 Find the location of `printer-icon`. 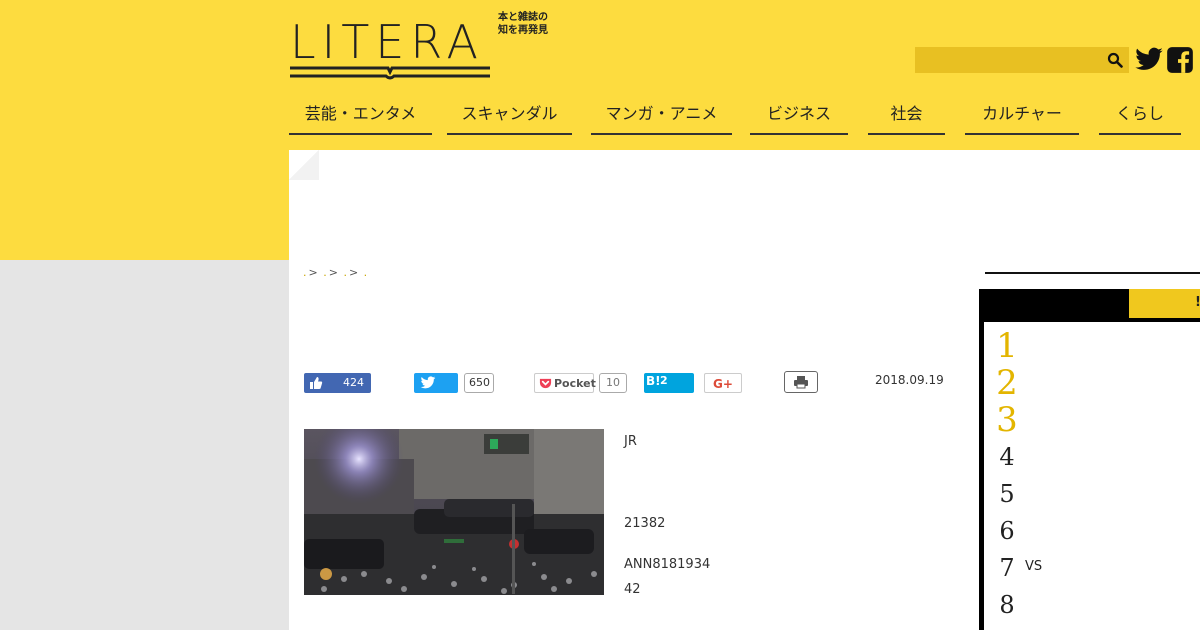

printer-icon is located at coordinates (801, 382).